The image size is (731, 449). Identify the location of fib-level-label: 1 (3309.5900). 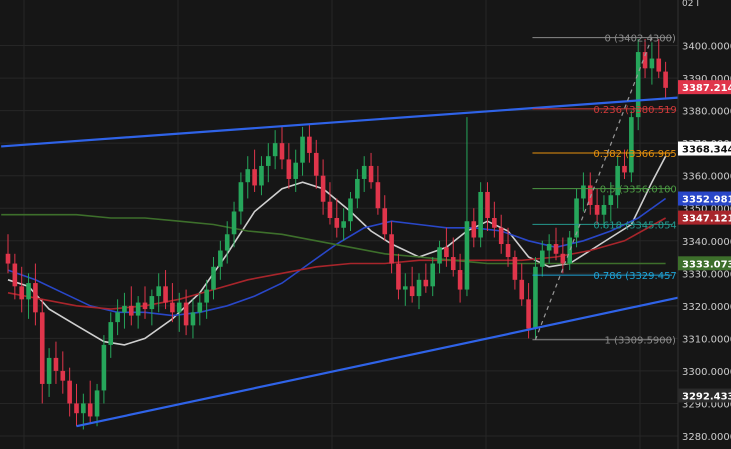
(641, 341).